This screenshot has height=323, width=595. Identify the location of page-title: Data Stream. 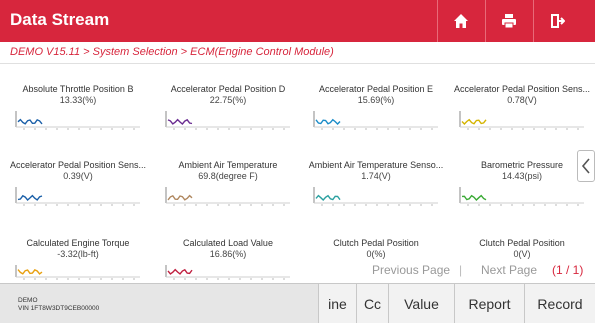
(60, 19).